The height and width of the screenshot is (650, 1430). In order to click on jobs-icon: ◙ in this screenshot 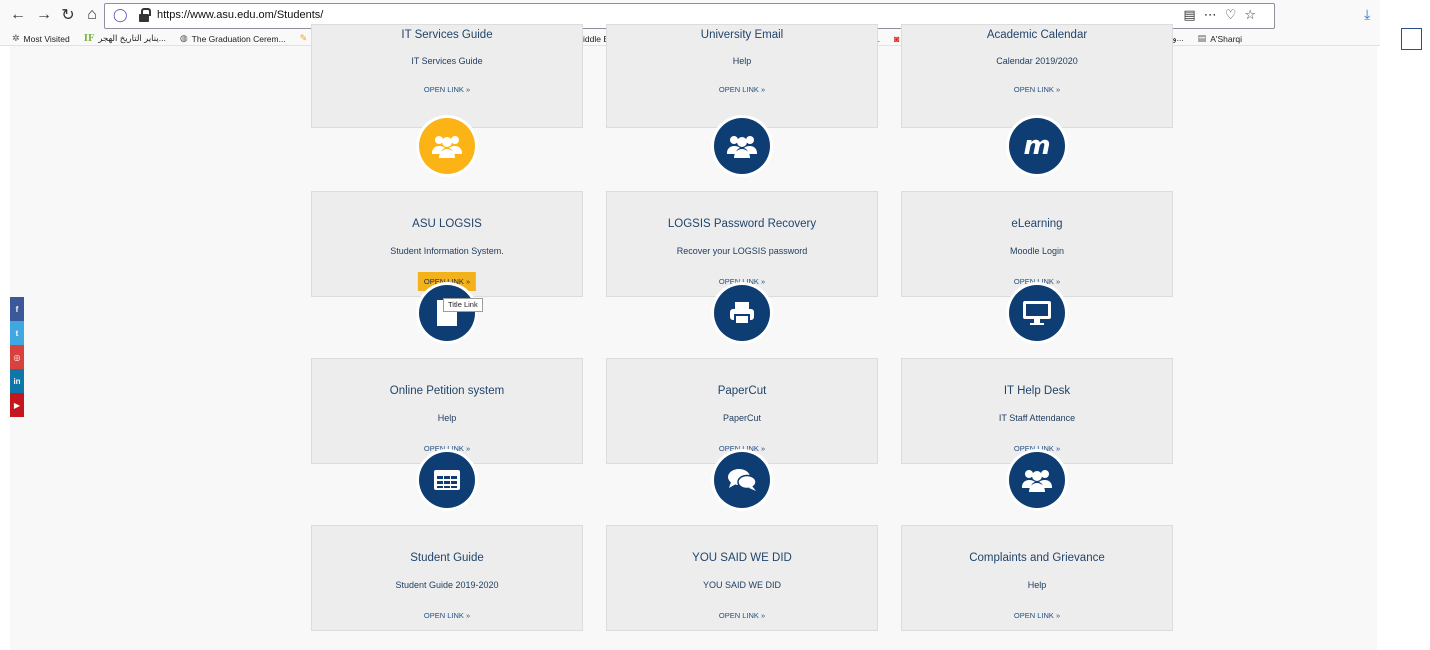, I will do `click(897, 38)`.